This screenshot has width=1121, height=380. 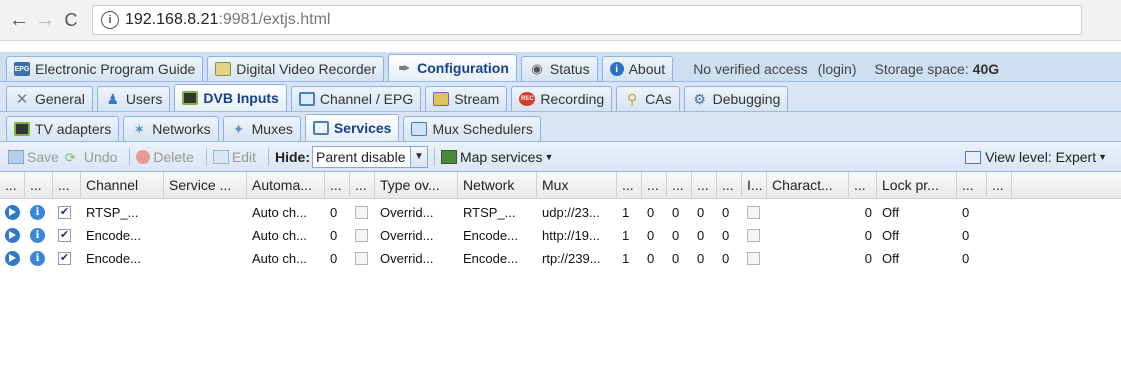 What do you see at coordinates (559, 68) in the screenshot?
I see `tab-status: ◉ Status` at bounding box center [559, 68].